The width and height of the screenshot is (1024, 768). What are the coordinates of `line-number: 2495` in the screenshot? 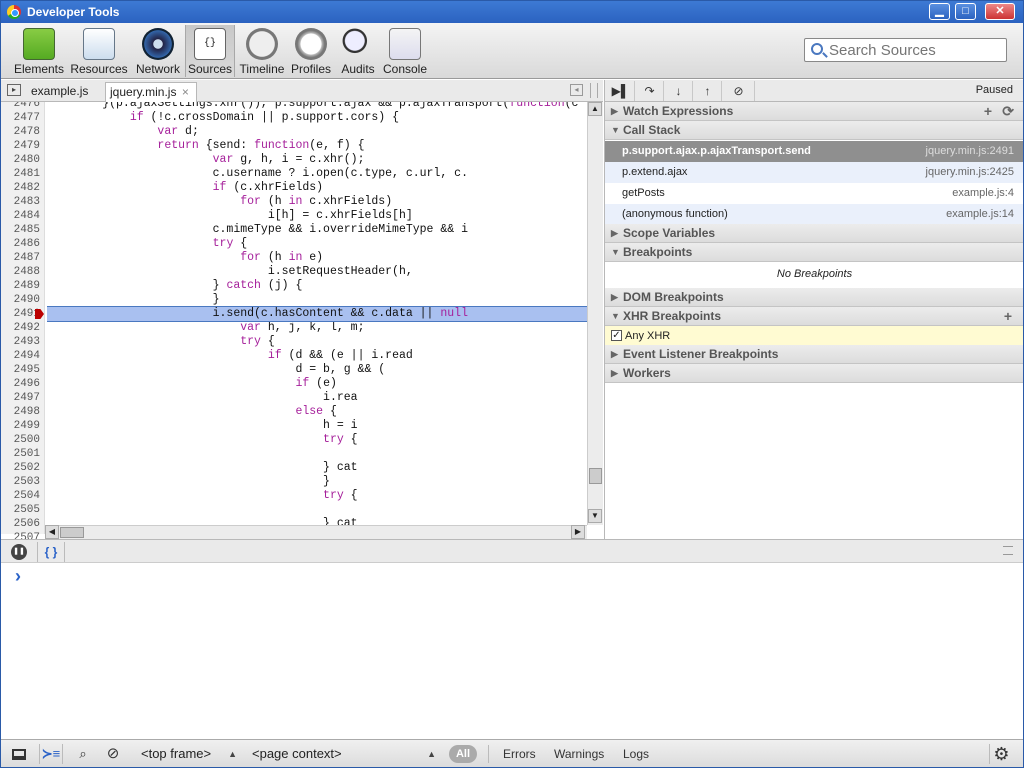 It's located at (22, 370).